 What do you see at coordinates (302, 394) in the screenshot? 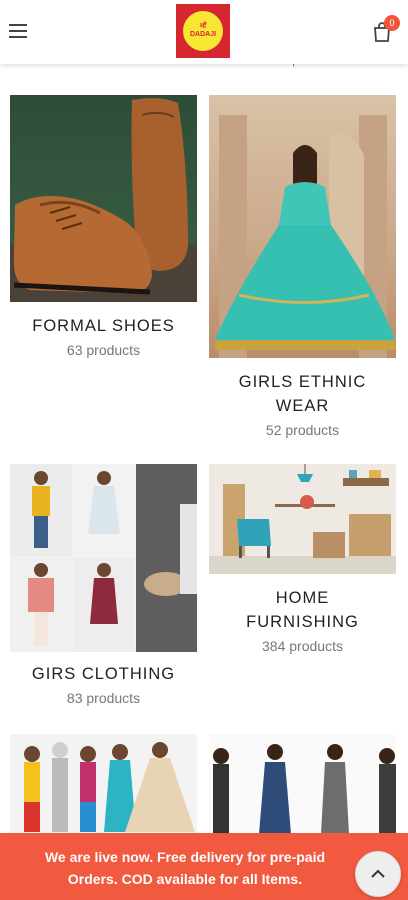
I see `category-name-girls-ethnic-wear: GIRLS ETHNIC WEAR` at bounding box center [302, 394].